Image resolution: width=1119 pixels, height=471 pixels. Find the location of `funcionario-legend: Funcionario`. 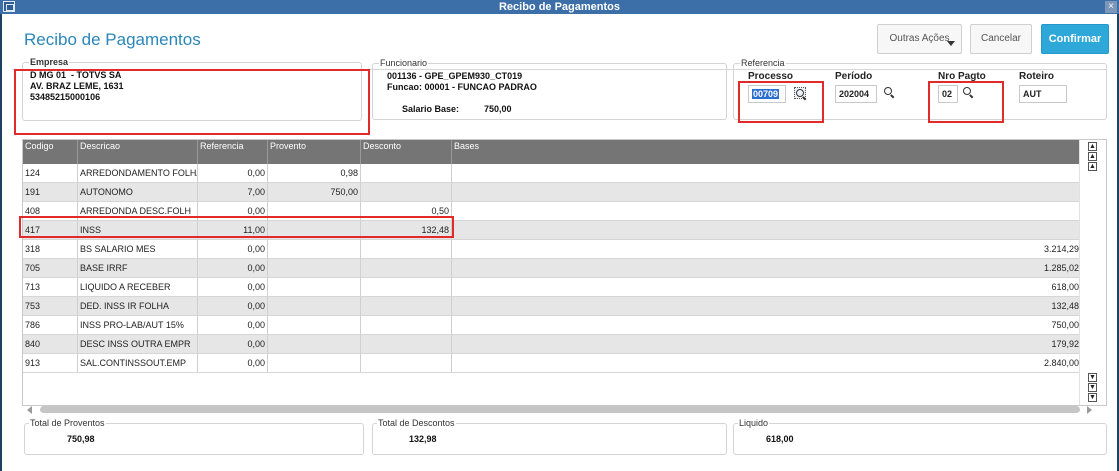

funcionario-legend: Funcionario is located at coordinates (404, 63).